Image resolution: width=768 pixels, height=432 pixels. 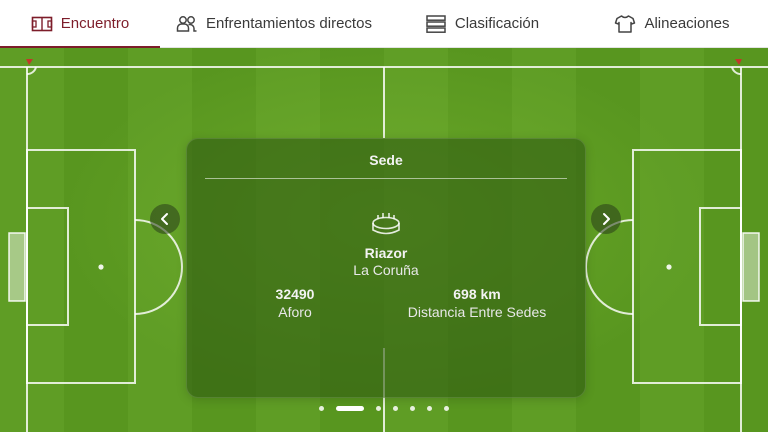 What do you see at coordinates (42, 24) in the screenshot?
I see `match-board-icon` at bounding box center [42, 24].